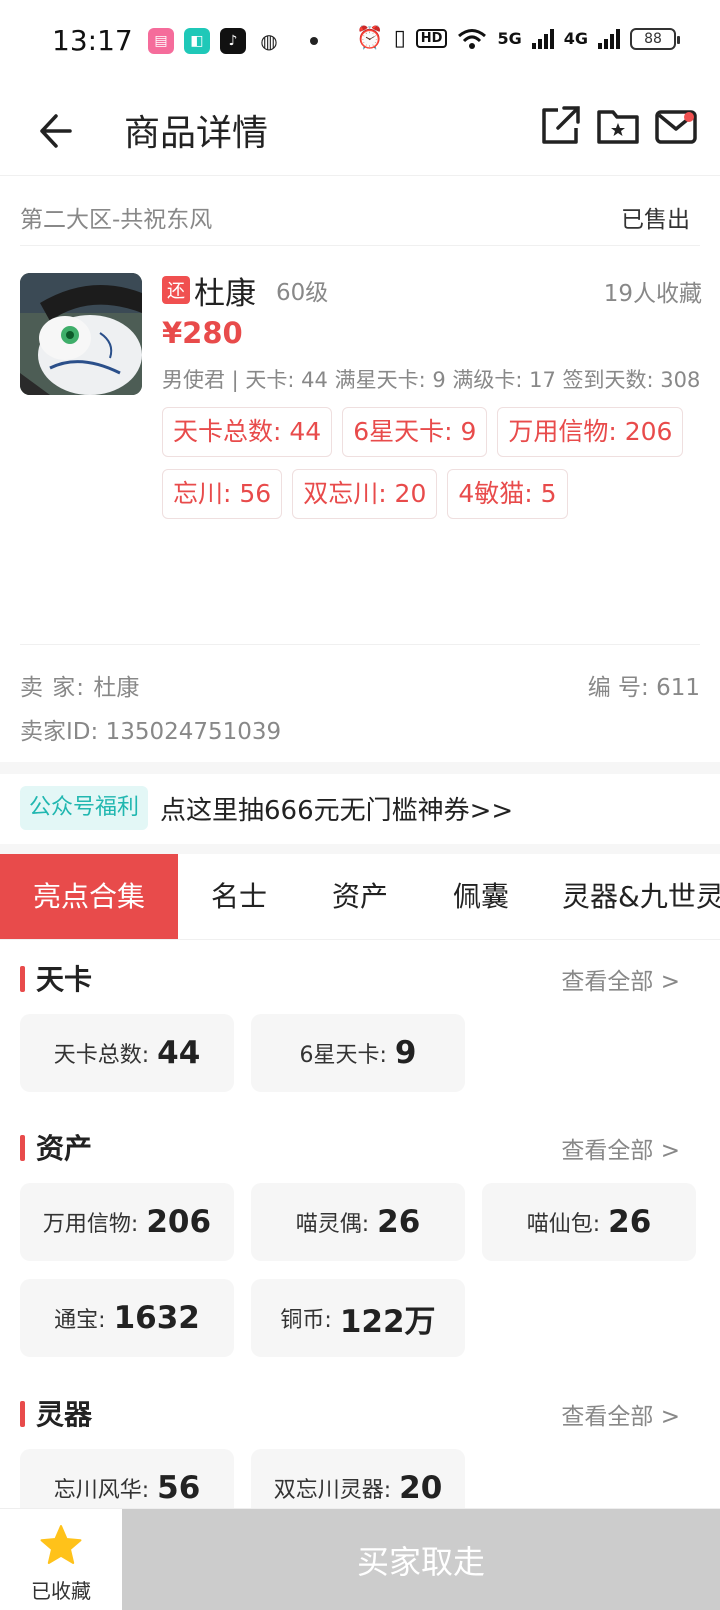 Image resolution: width=720 pixels, height=1610 pixels. Describe the element at coordinates (370, 38) in the screenshot. I see `alarm-icon: ⏰` at that location.